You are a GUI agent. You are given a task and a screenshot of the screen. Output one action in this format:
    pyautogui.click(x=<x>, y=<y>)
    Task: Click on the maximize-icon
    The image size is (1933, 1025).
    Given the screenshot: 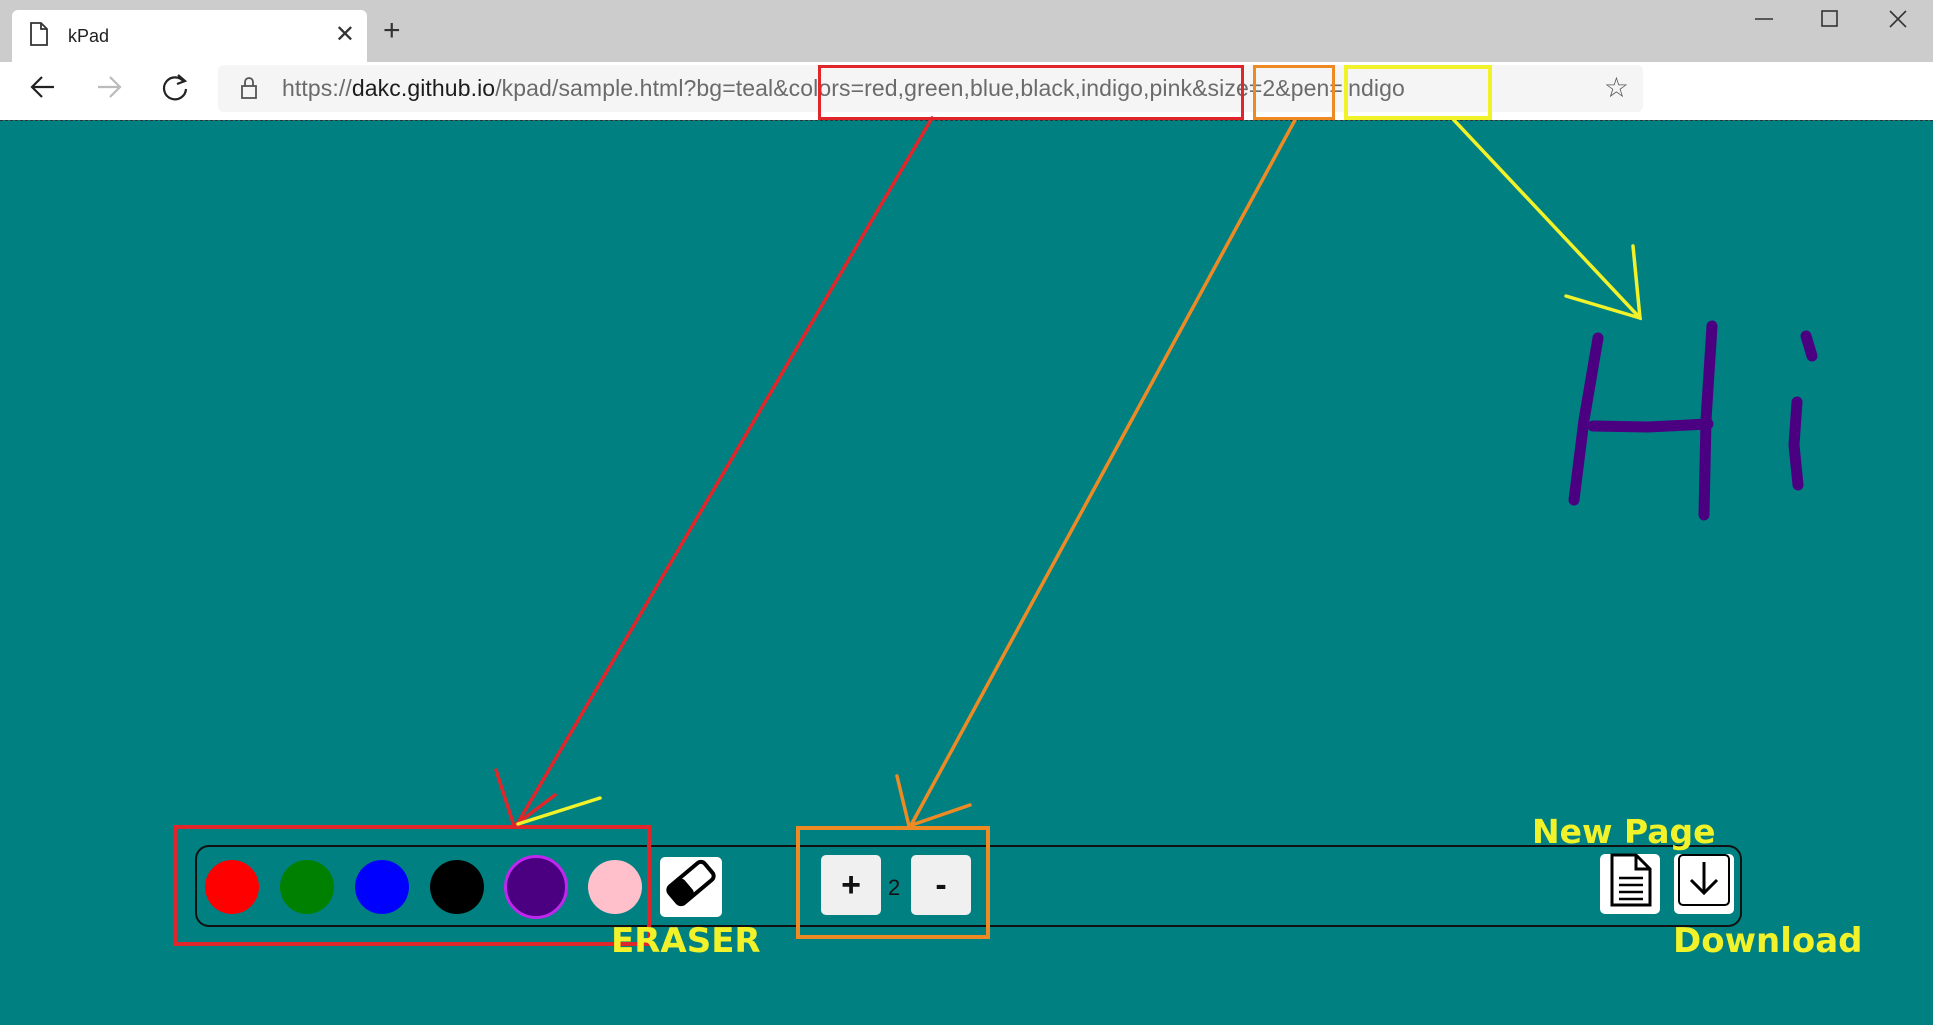 What is the action you would take?
    pyautogui.click(x=1830, y=22)
    